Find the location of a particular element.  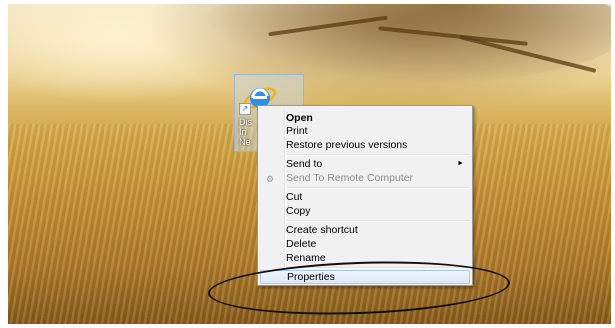

menu-item-create-shortcut: Create shortcut is located at coordinates (365, 230).